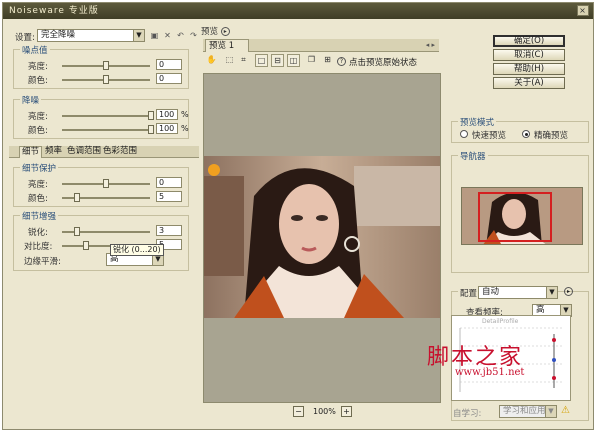  I want to click on denoise-luma-input: 100, so click(167, 114).